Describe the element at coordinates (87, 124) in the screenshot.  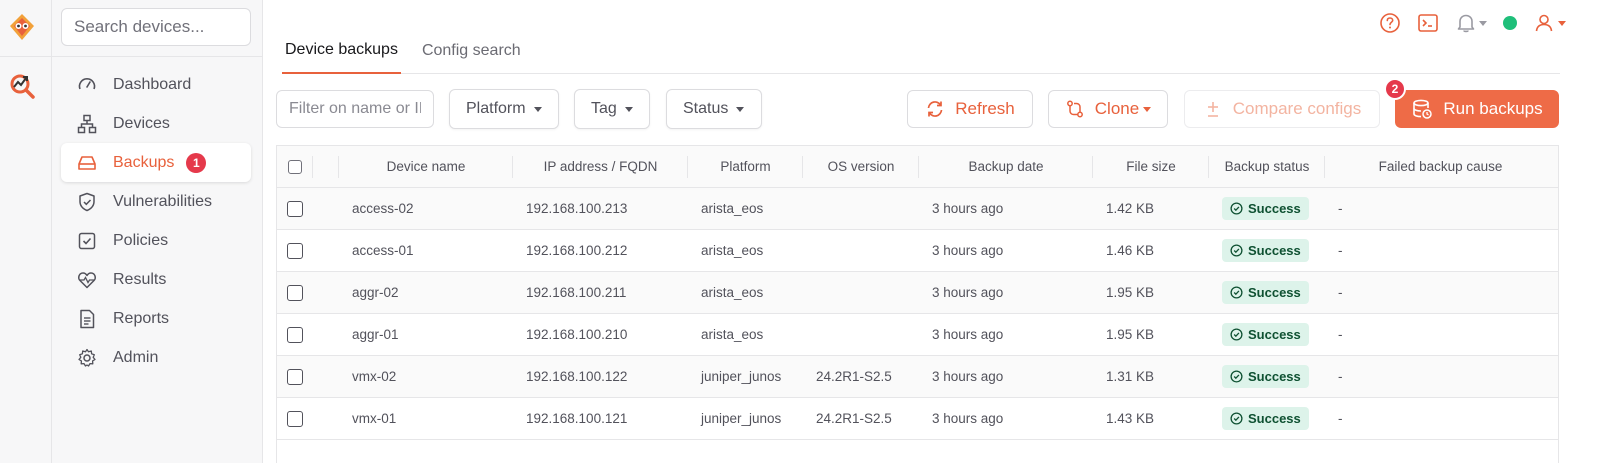
I see `network-icon` at that location.